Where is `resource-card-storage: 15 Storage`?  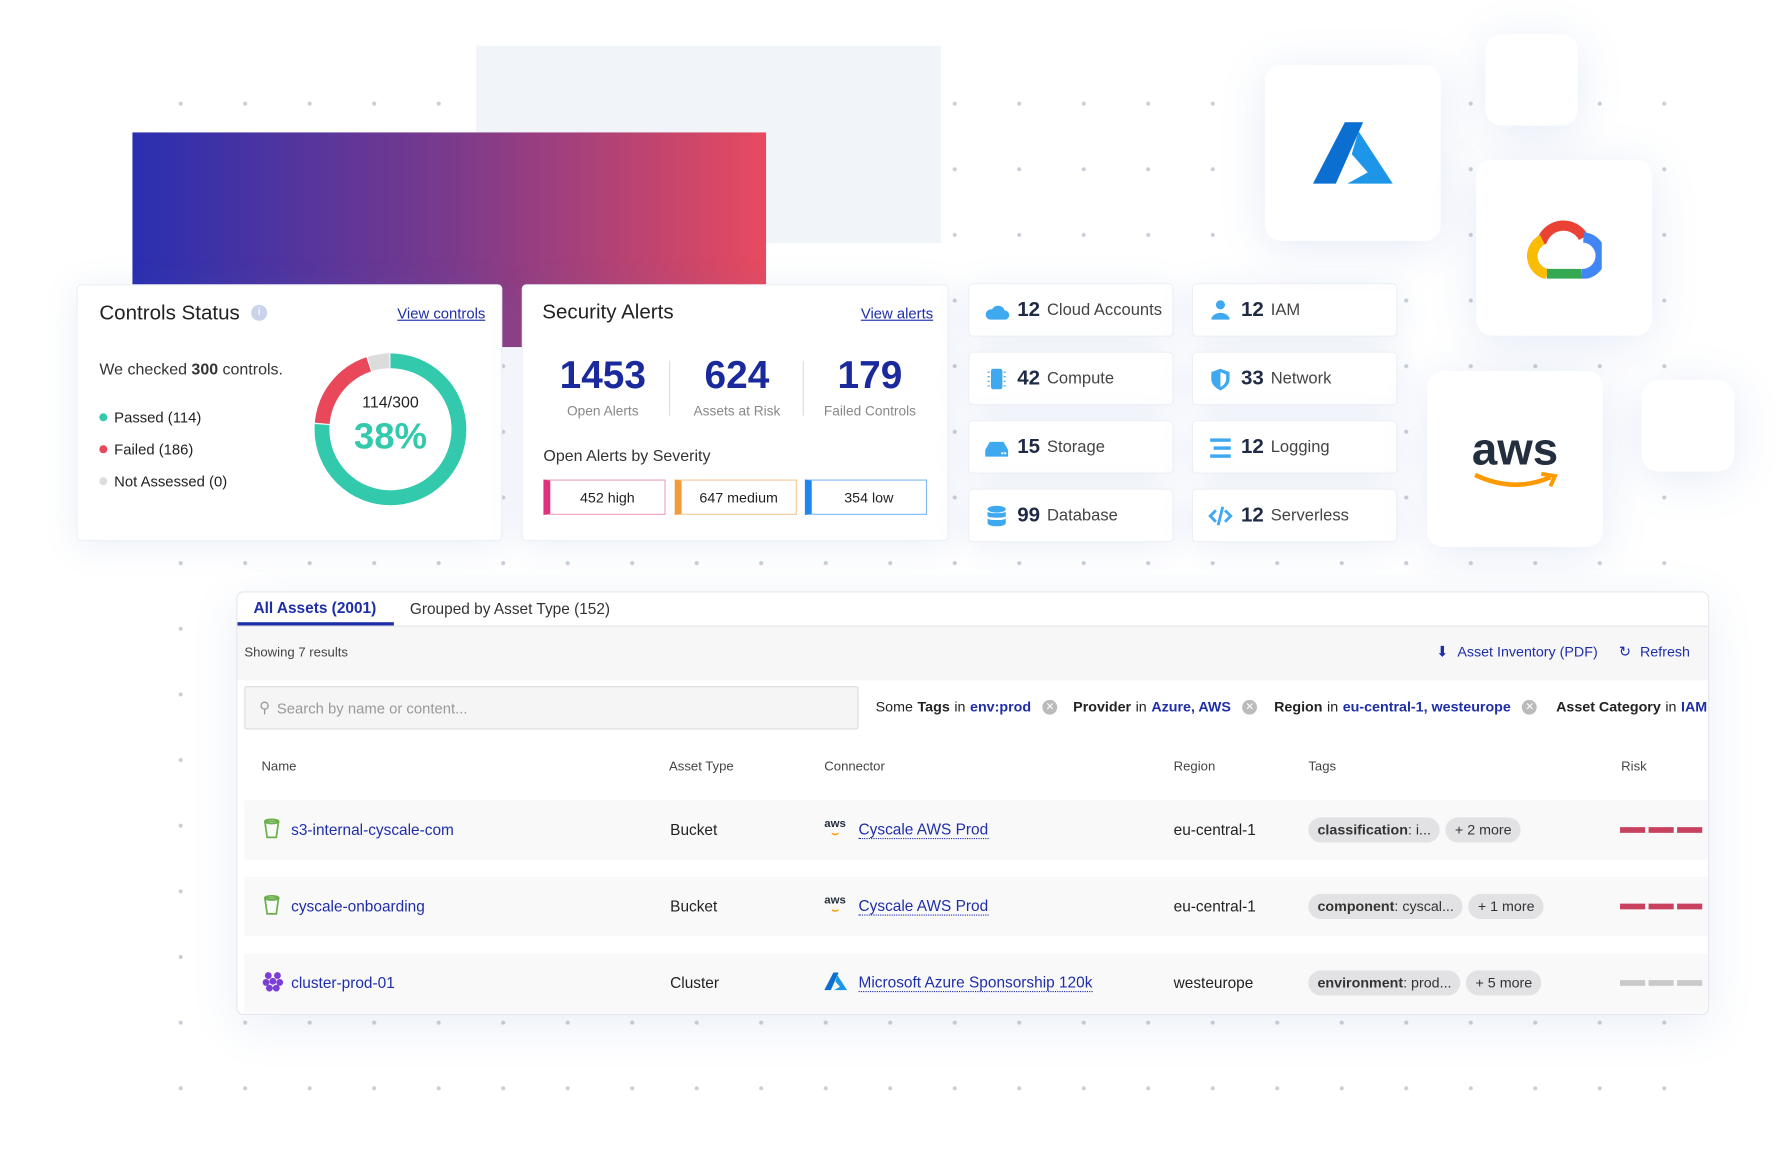
resource-card-storage: 15 Storage is located at coordinates (1071, 447).